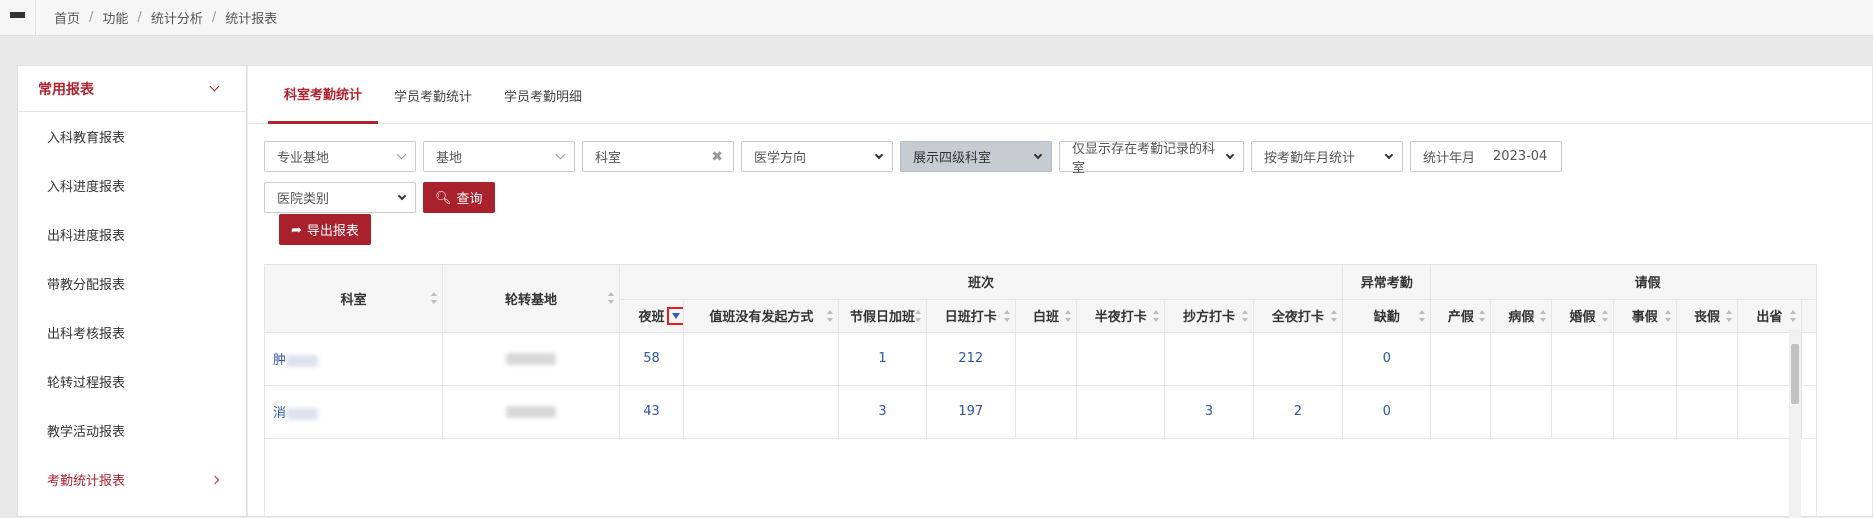  I want to click on leave-cell, so click(1707, 412).